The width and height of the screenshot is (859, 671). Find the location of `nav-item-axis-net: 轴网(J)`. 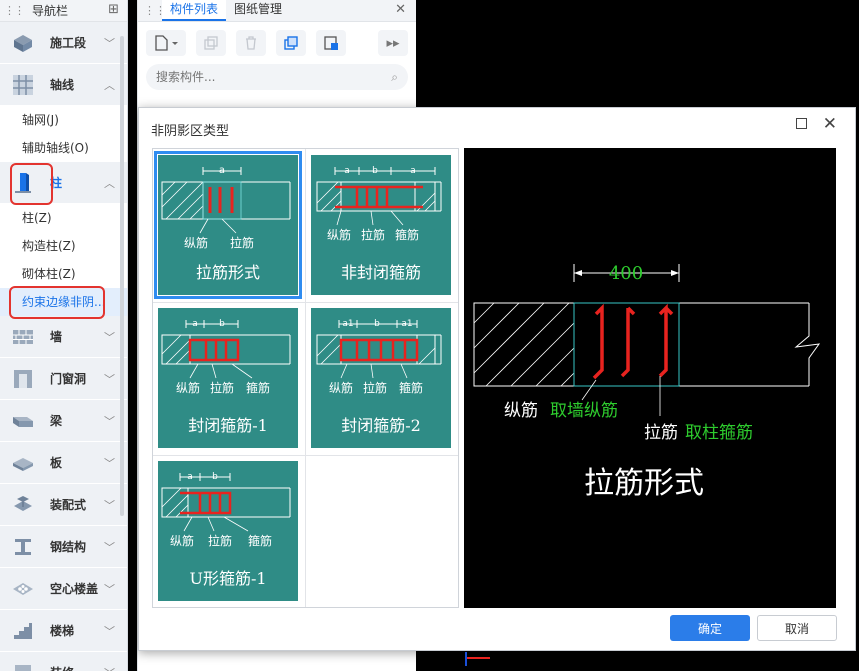

nav-item-axis-net: 轴网(J) is located at coordinates (63, 120).